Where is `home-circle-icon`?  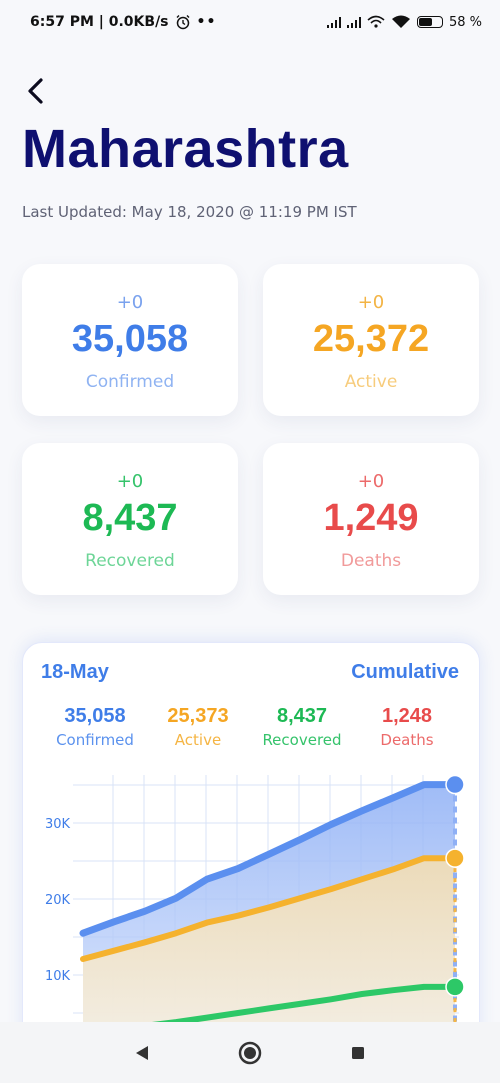
home-circle-icon is located at coordinates (250, 1052).